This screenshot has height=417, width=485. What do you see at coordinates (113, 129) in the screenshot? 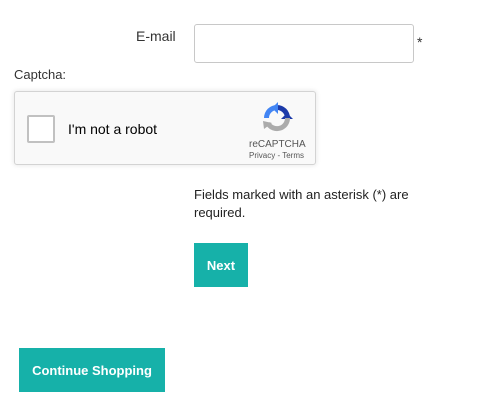
I see `recaptcha-checkbox-label: I'm not a robot` at bounding box center [113, 129].